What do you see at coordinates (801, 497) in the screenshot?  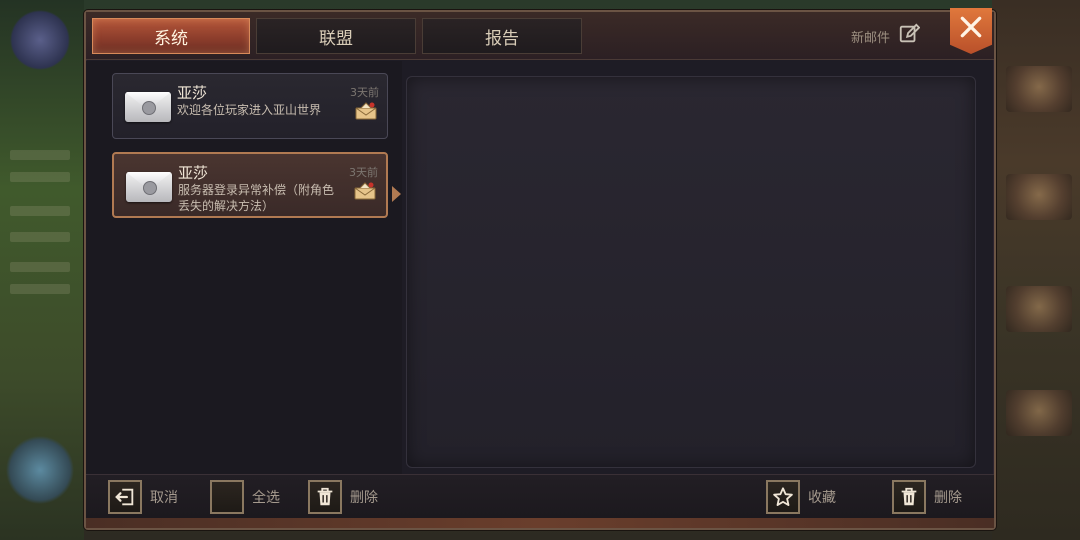 I see `favorite-button: 收藏` at bounding box center [801, 497].